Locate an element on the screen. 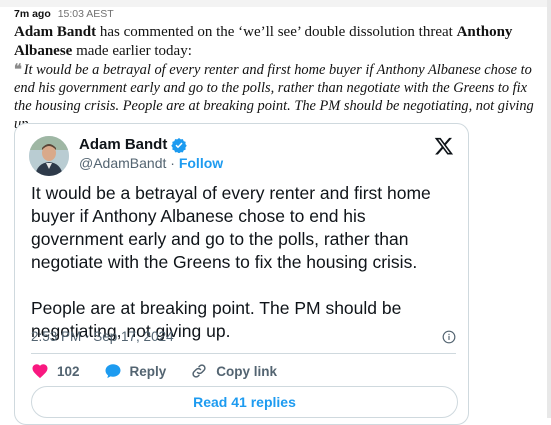 This screenshot has width=551, height=425. tweet-actions: 102 Reply Copy link is located at coordinates (166, 371).